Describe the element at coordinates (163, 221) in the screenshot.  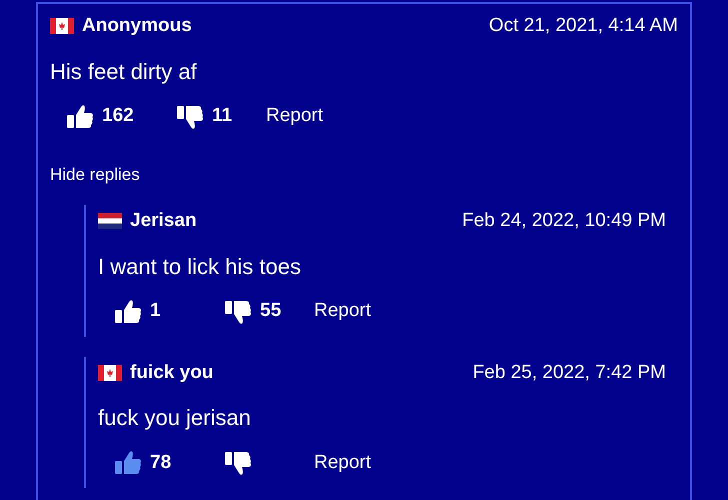
I see `author-name: Jerisan` at that location.